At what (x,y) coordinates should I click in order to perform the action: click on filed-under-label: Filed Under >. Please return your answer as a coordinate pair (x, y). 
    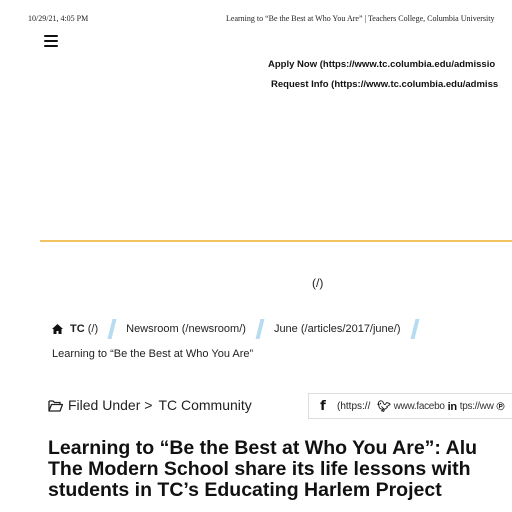
    Looking at the image, I should click on (110, 405).